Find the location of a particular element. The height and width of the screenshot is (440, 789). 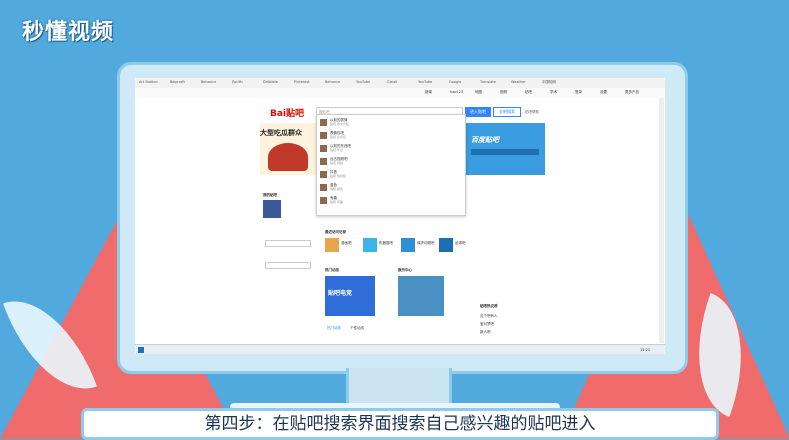

sidebar-buttons is located at coordinates (288, 263).